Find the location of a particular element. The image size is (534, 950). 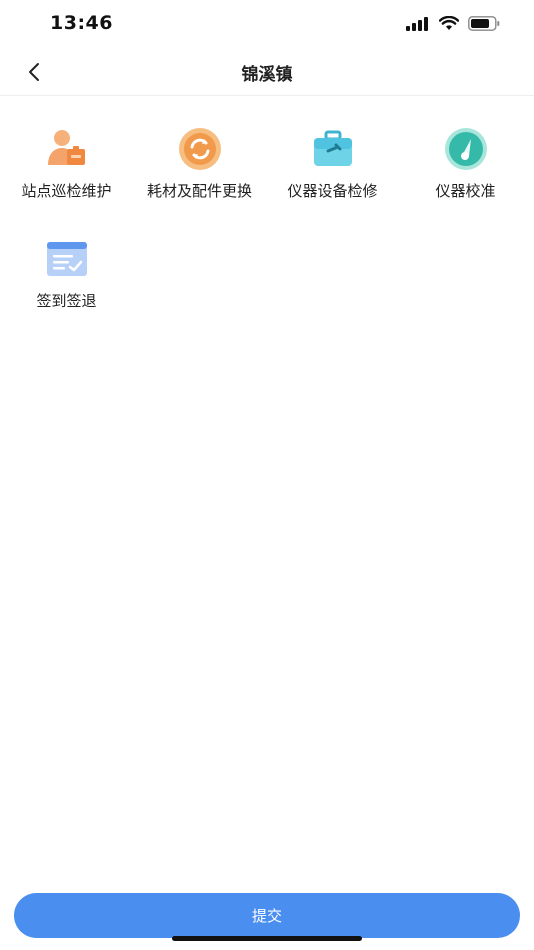

gauge-icon is located at coordinates (466, 149).